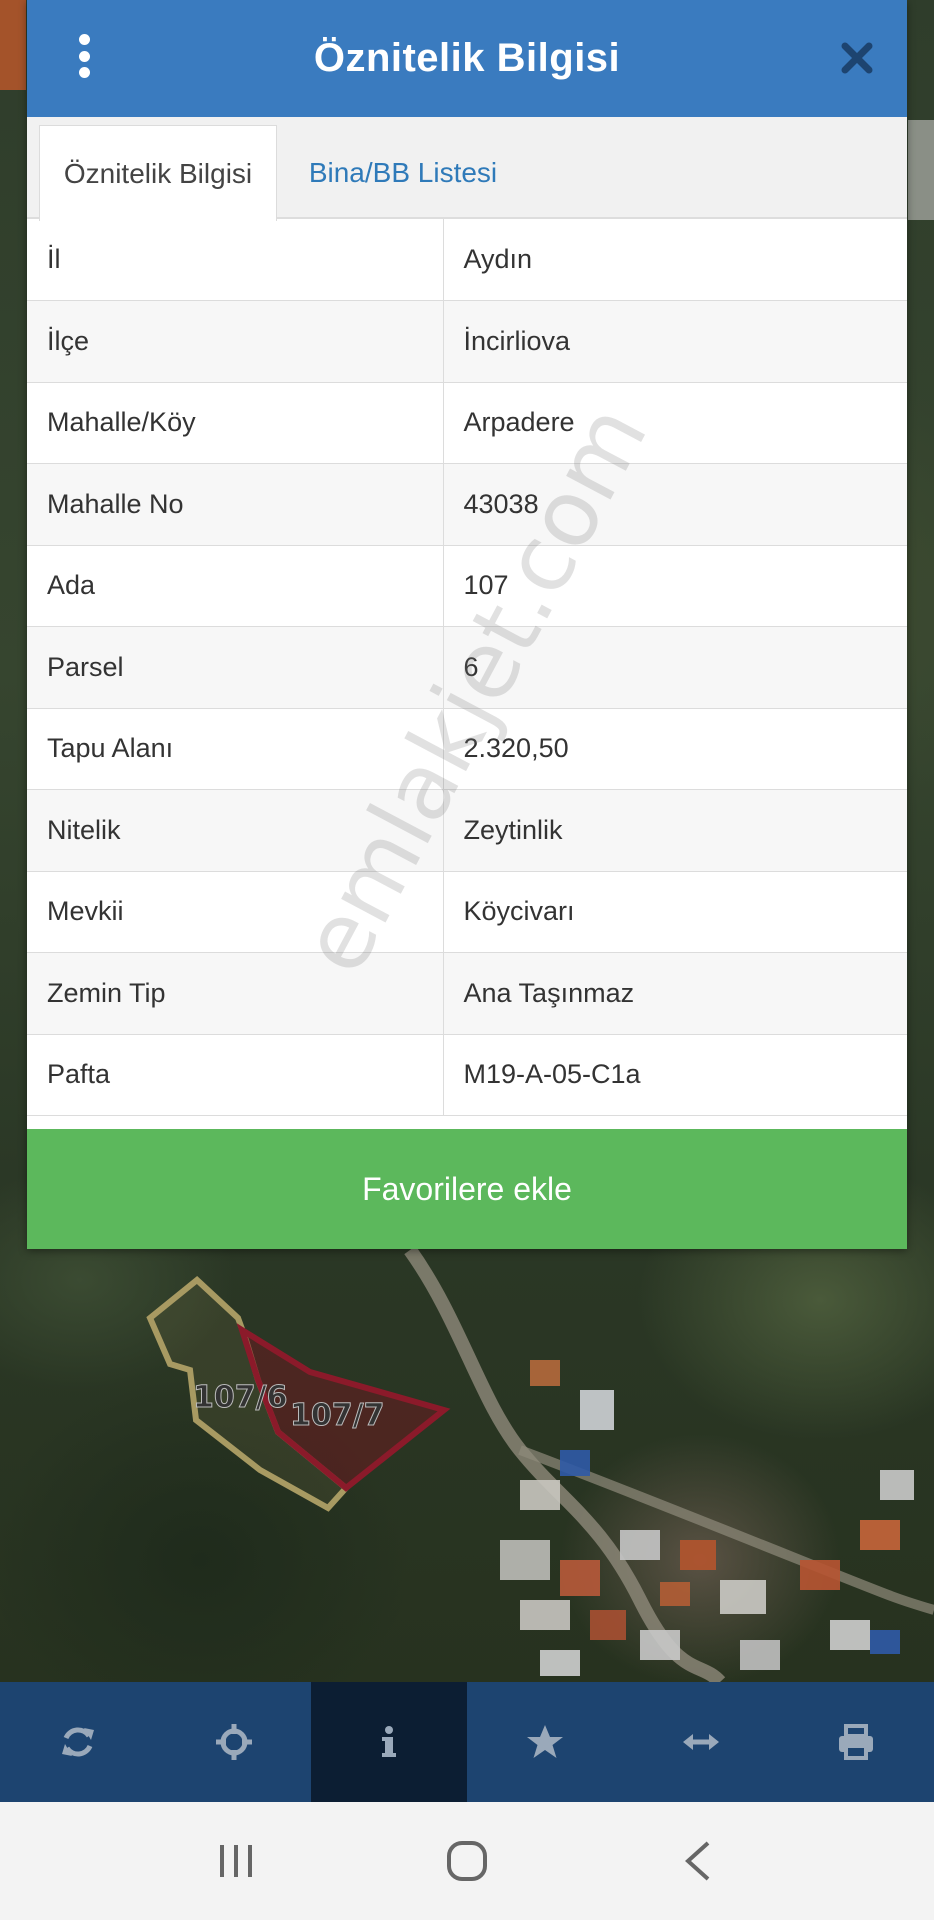 The image size is (934, 1920). I want to click on print-button, so click(856, 1742).